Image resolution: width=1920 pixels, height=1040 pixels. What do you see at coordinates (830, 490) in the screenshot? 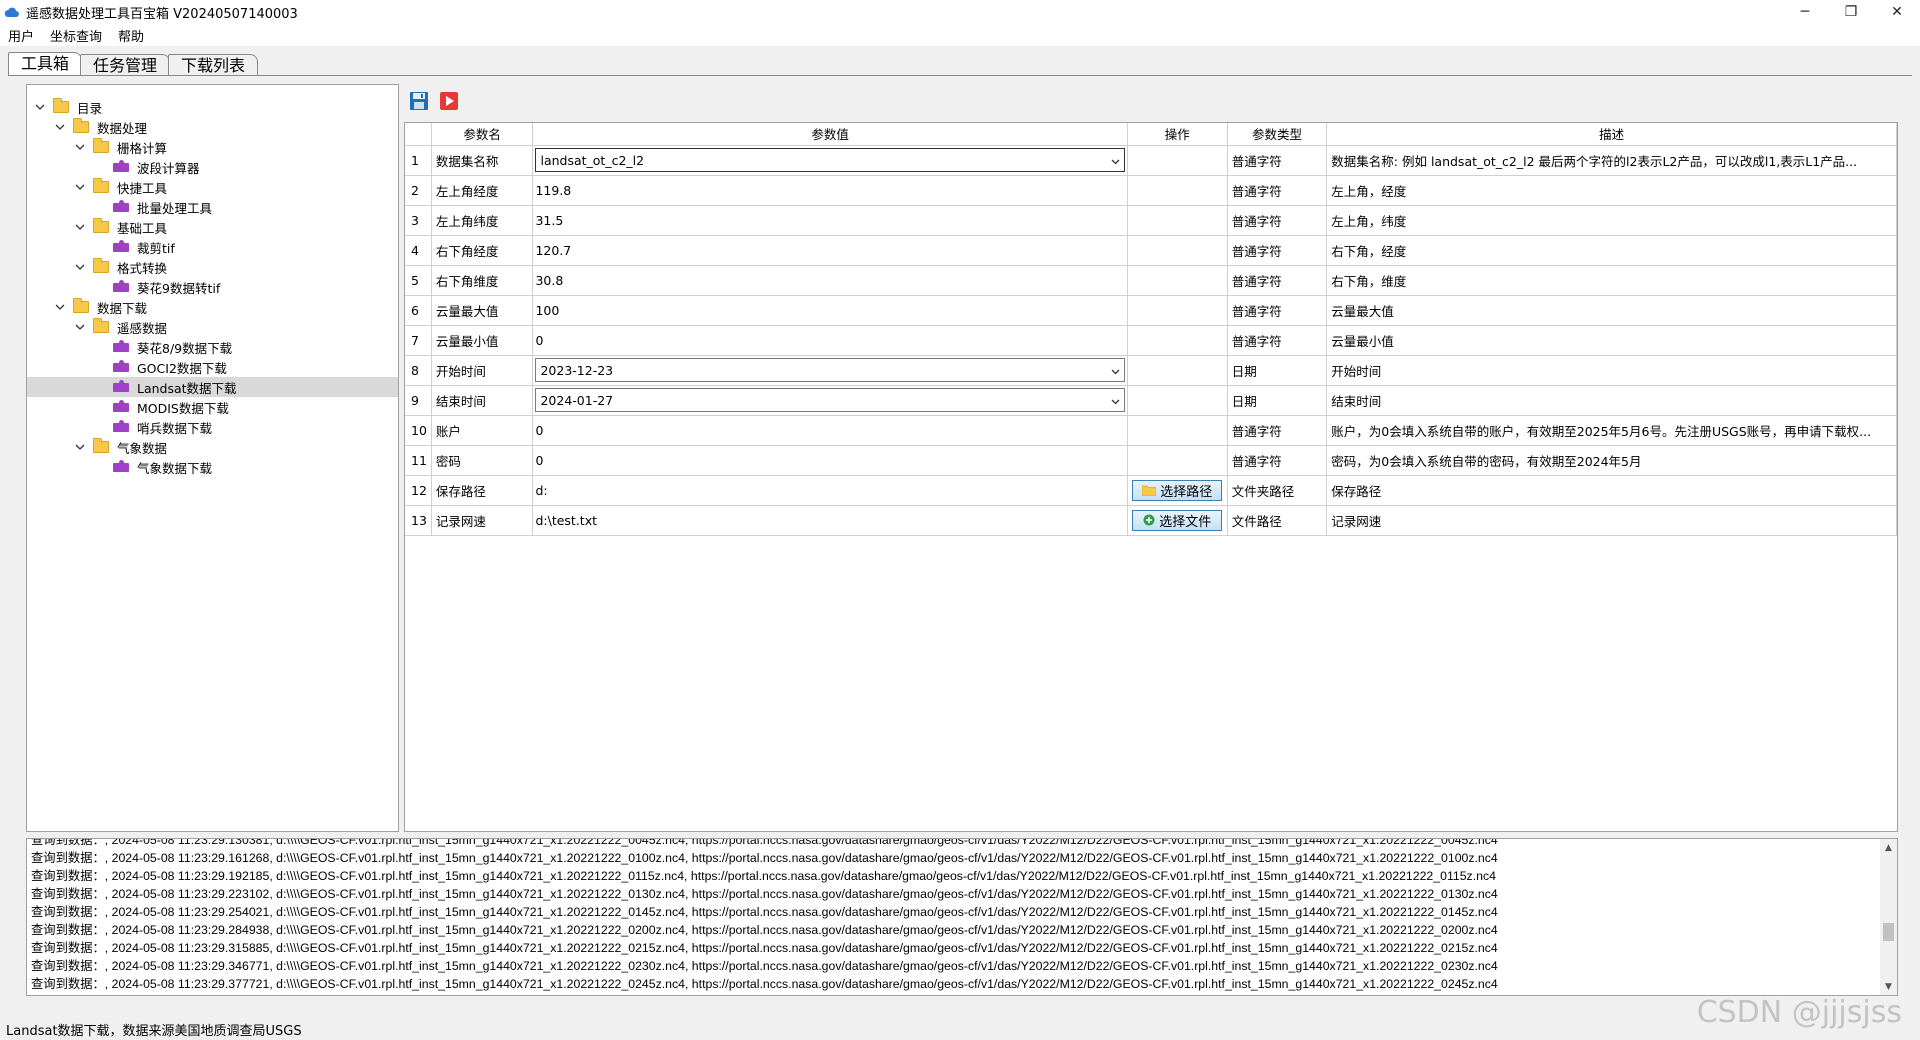
I see `param-value-cell: d:` at bounding box center [830, 490].